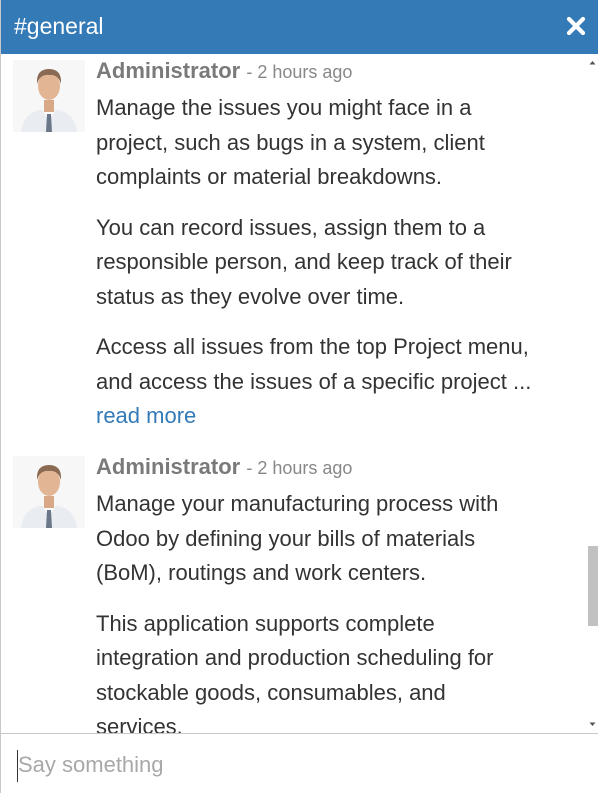  What do you see at coordinates (576, 26) in the screenshot?
I see `close-icon` at bounding box center [576, 26].